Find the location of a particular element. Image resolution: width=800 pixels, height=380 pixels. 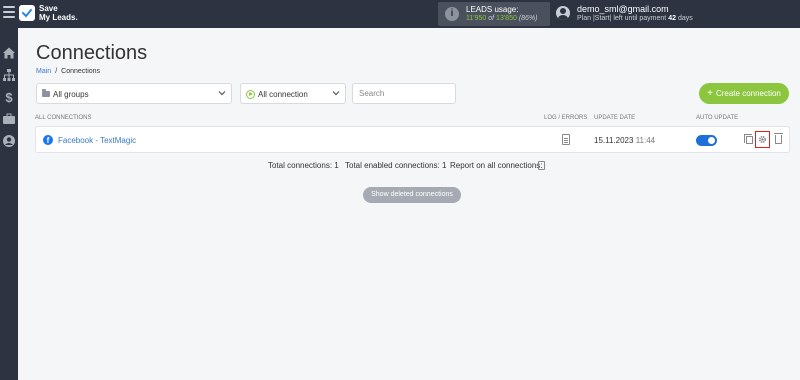

show-deleted-connections-button: Show deleted connections is located at coordinates (412, 195).